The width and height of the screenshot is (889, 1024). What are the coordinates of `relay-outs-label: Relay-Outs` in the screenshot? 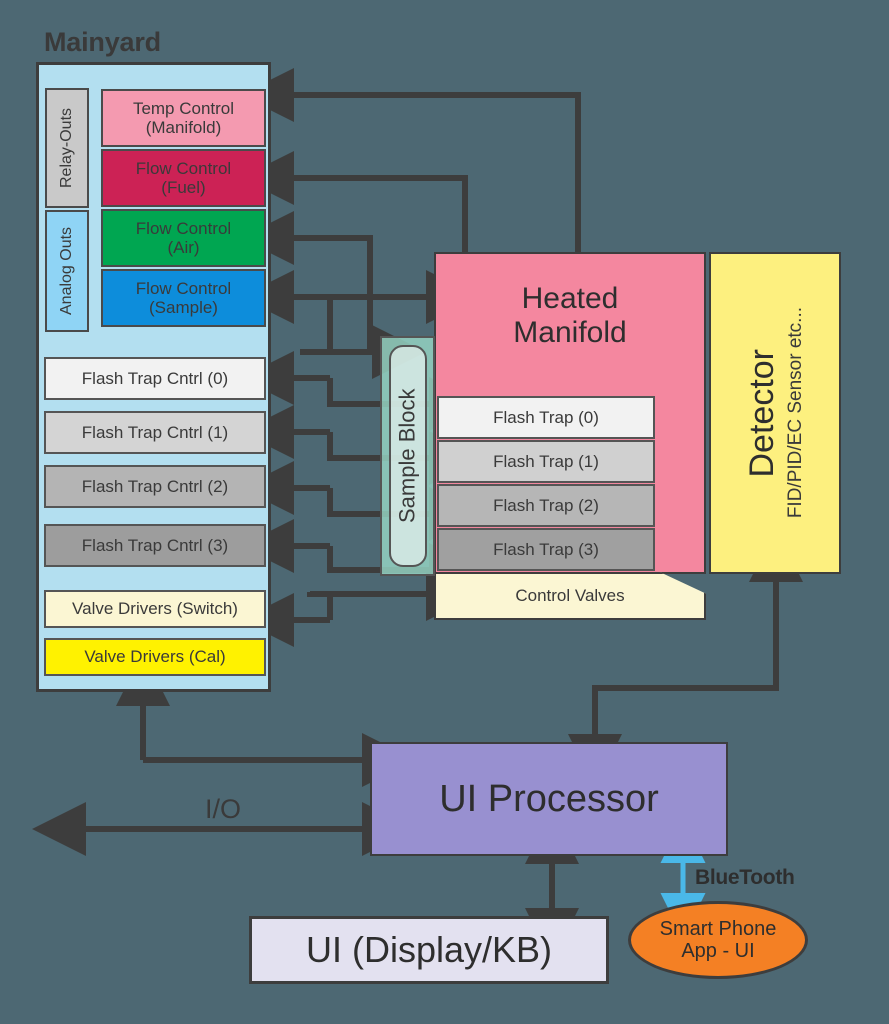 It's located at (67, 148).